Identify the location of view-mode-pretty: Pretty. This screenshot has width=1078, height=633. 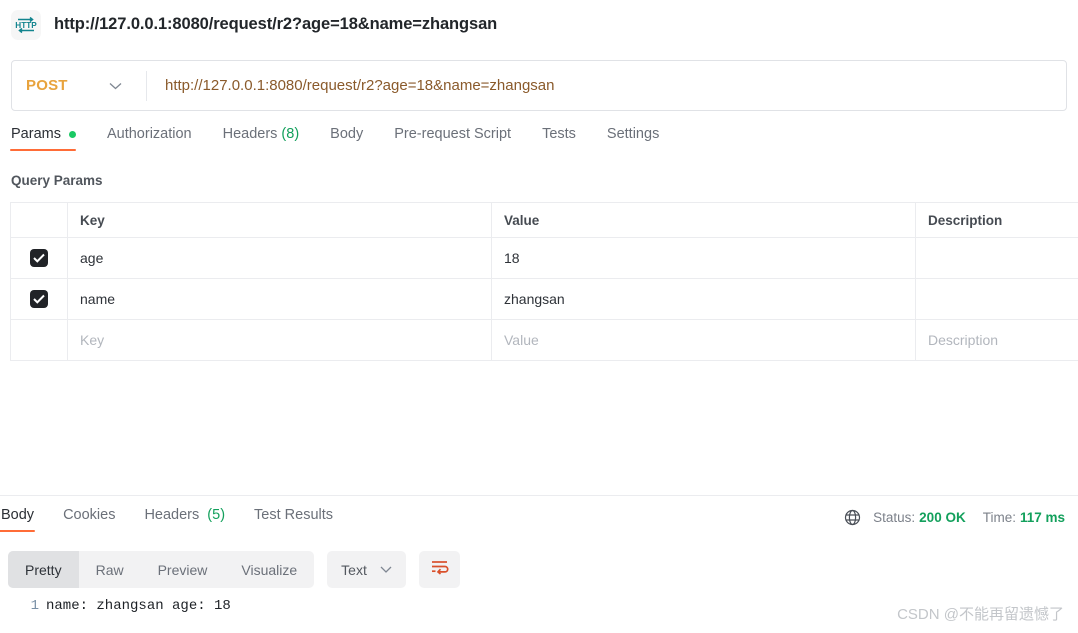
(43, 569).